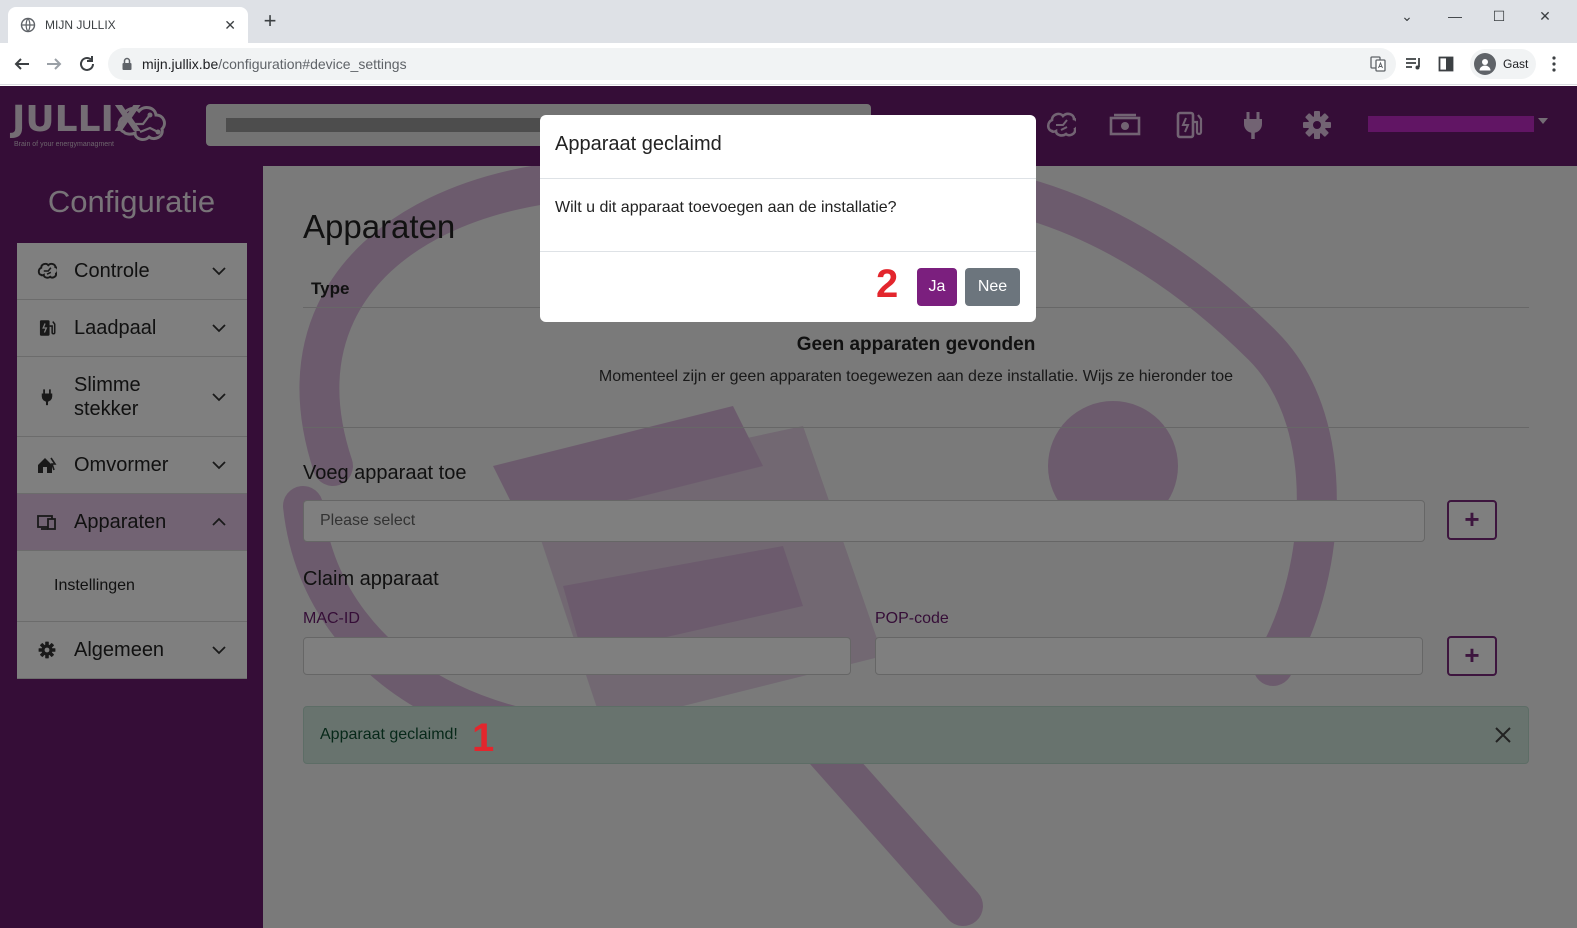  What do you see at coordinates (1545, 16) in the screenshot?
I see `window-close-icon: ✕` at bounding box center [1545, 16].